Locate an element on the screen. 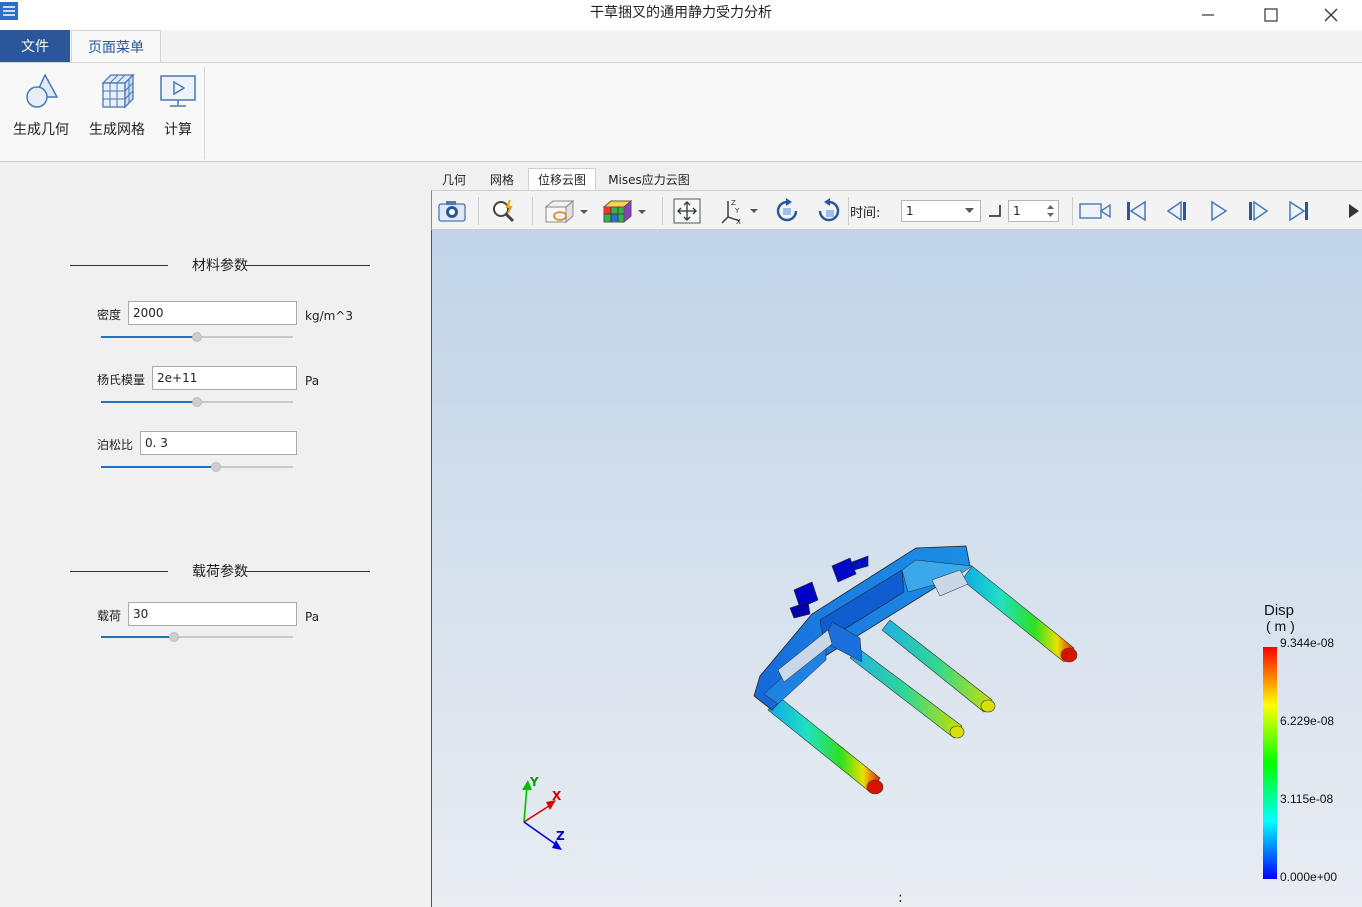 The image size is (1362, 907). colormap-cube-icon is located at coordinates (624, 211).